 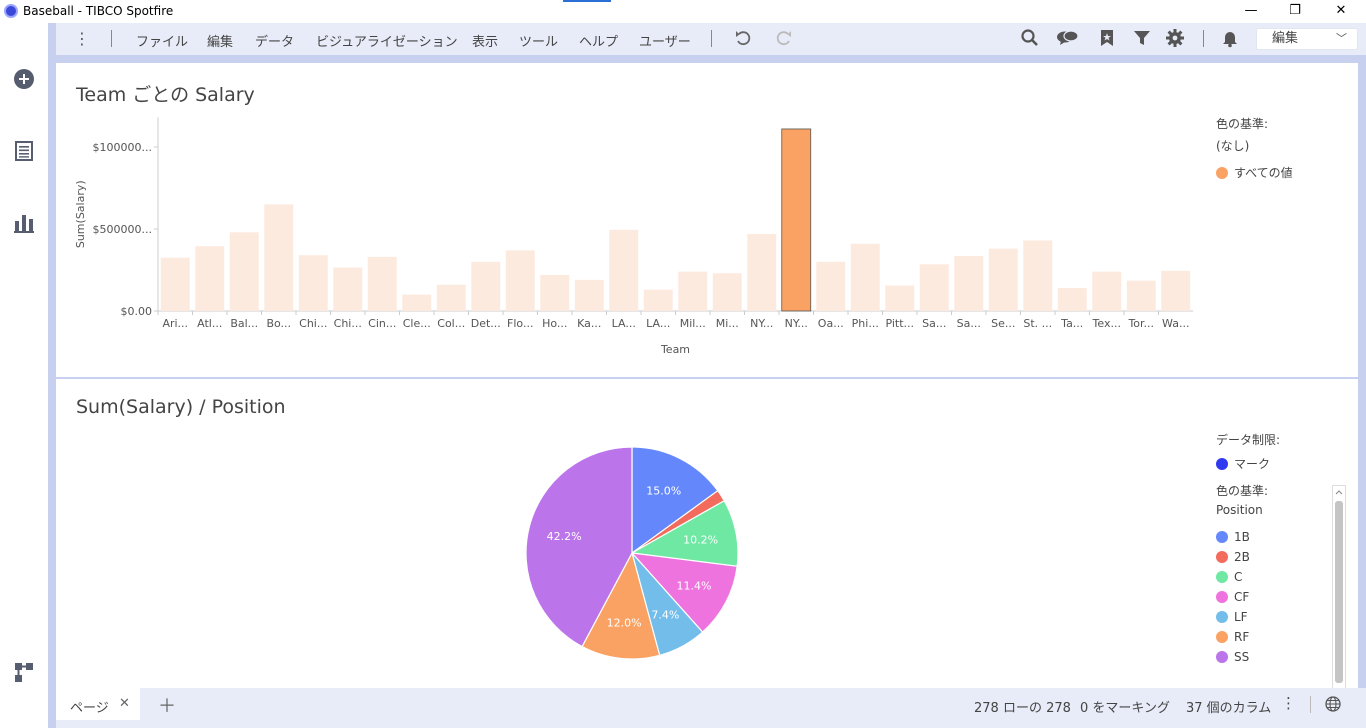 What do you see at coordinates (1242, 637) in the screenshot?
I see `pie-legend-label: RF` at bounding box center [1242, 637].